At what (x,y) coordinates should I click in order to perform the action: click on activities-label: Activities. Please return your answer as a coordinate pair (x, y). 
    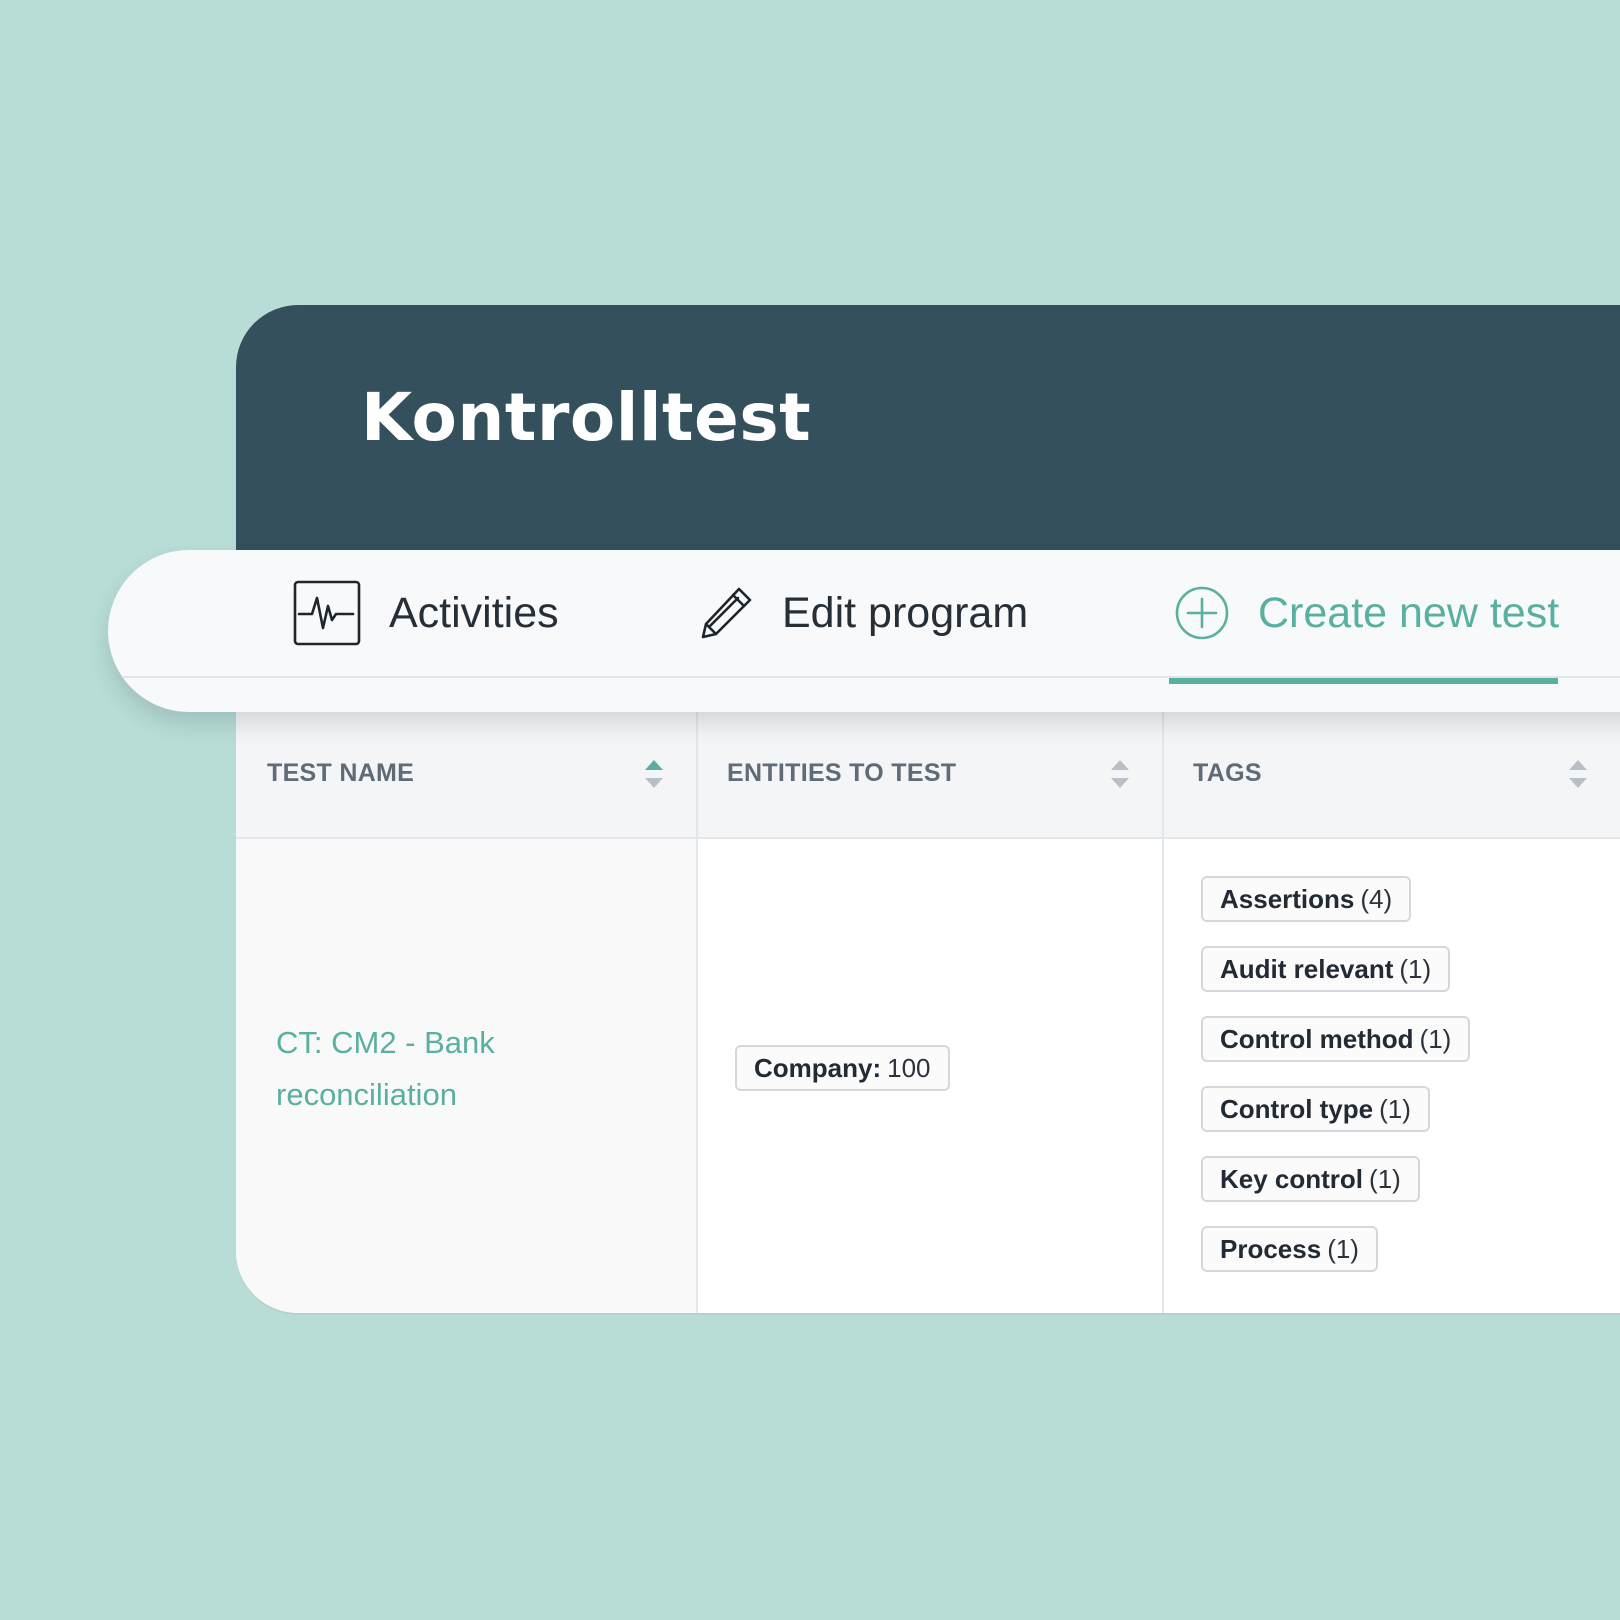
    Looking at the image, I should click on (474, 612).